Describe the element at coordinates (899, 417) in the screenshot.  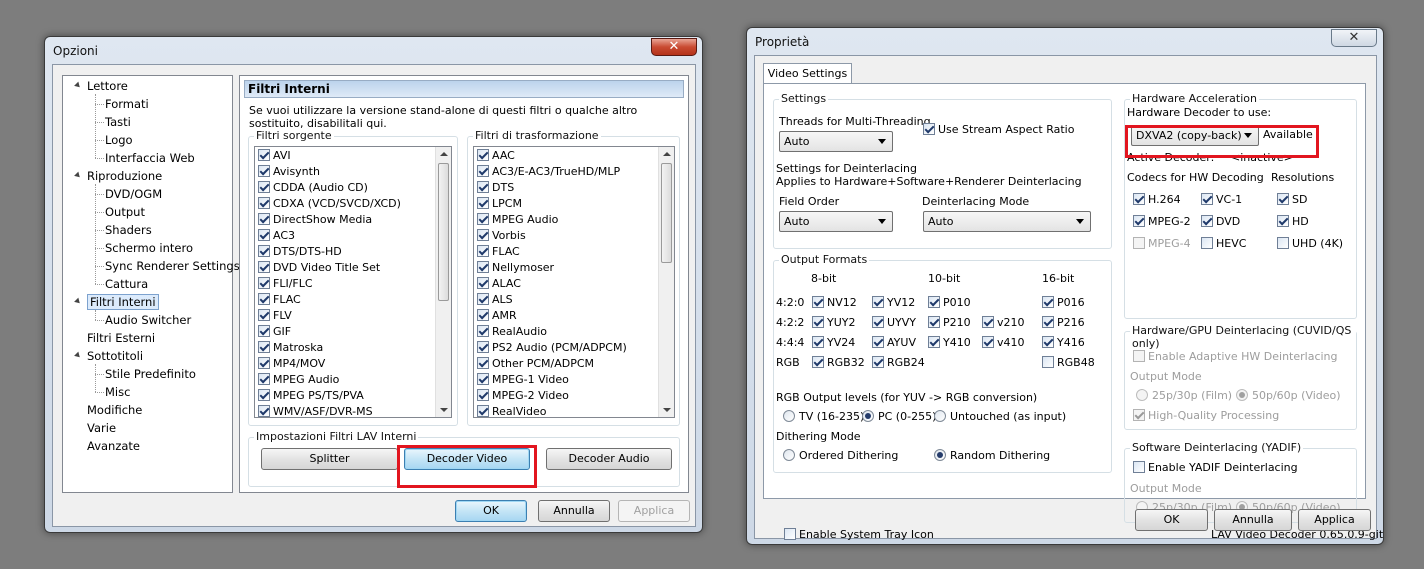
I see `rgb-pc-radio: PC (0-255)` at that location.